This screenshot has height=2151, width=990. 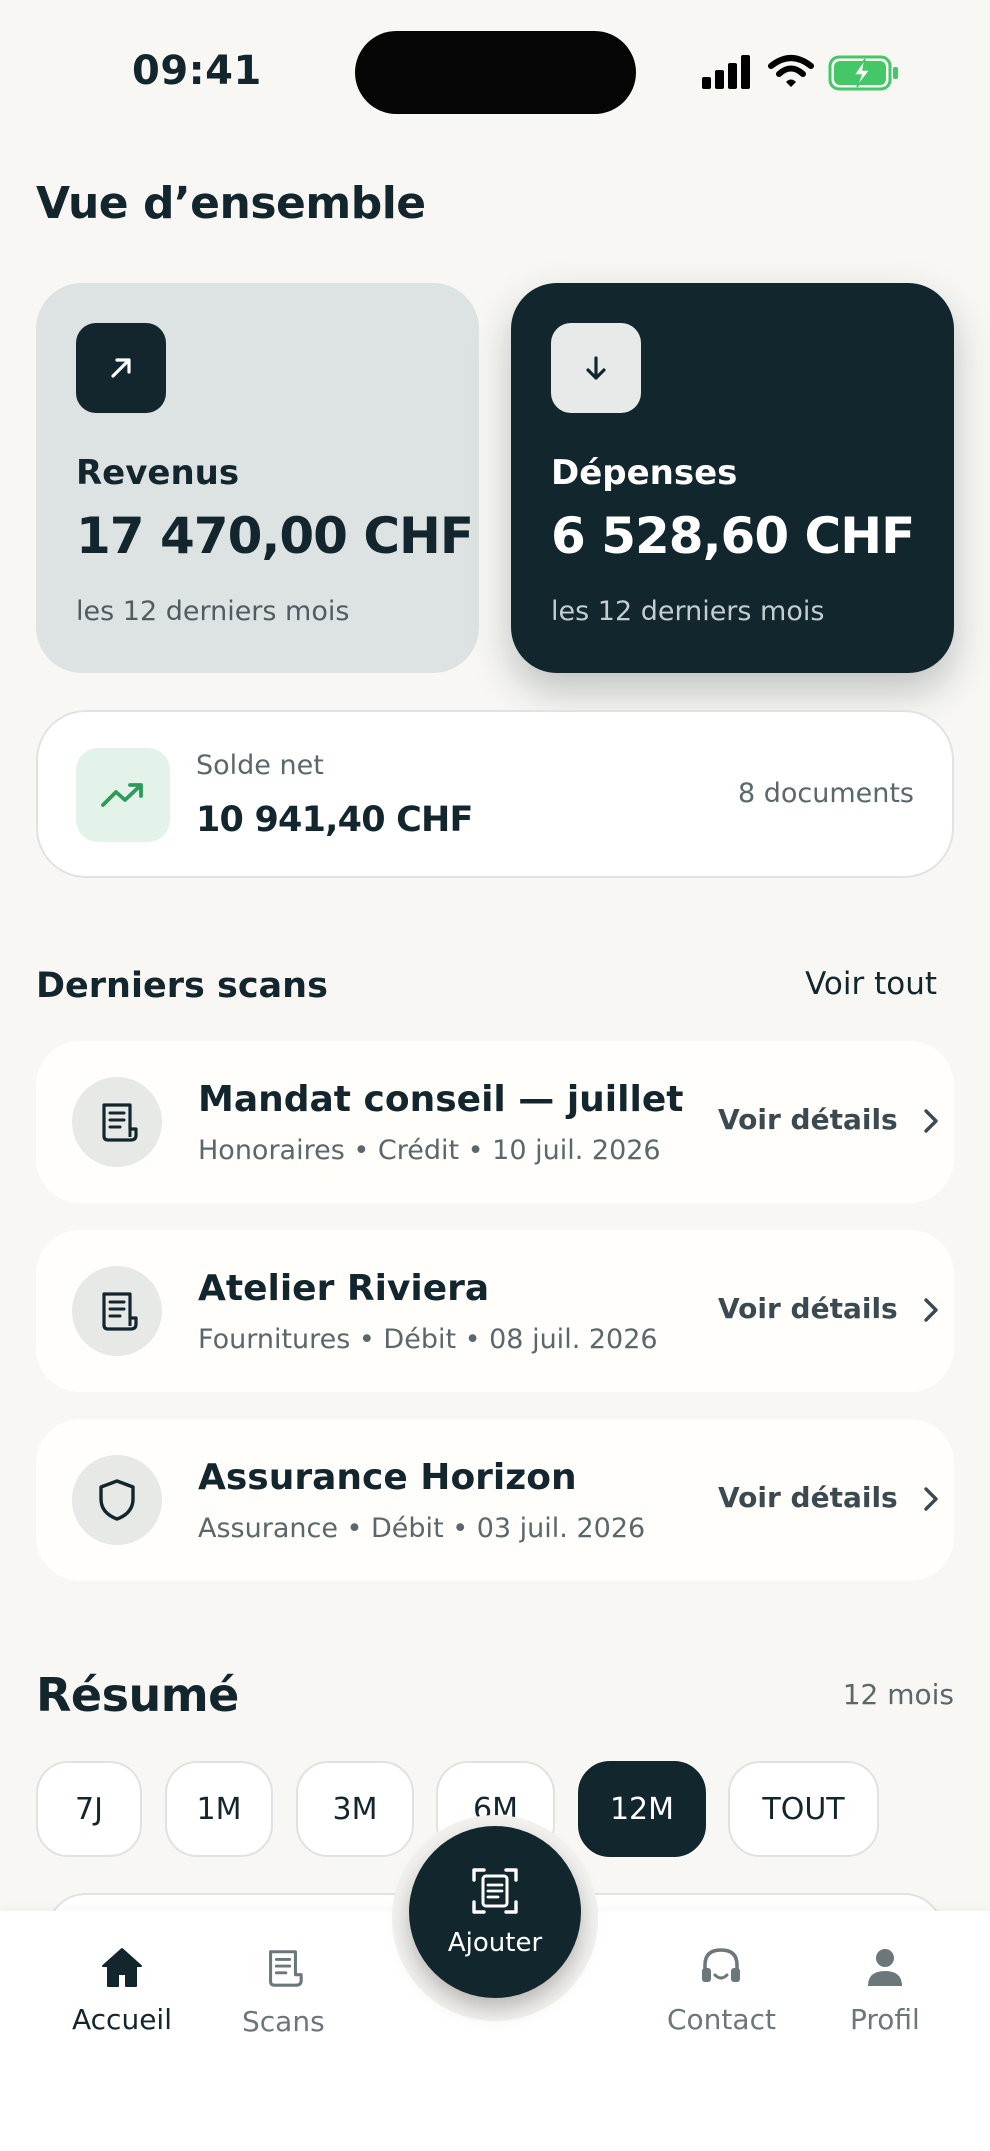 I want to click on scan-name: Mandat conseil — juillet, so click(x=441, y=1099).